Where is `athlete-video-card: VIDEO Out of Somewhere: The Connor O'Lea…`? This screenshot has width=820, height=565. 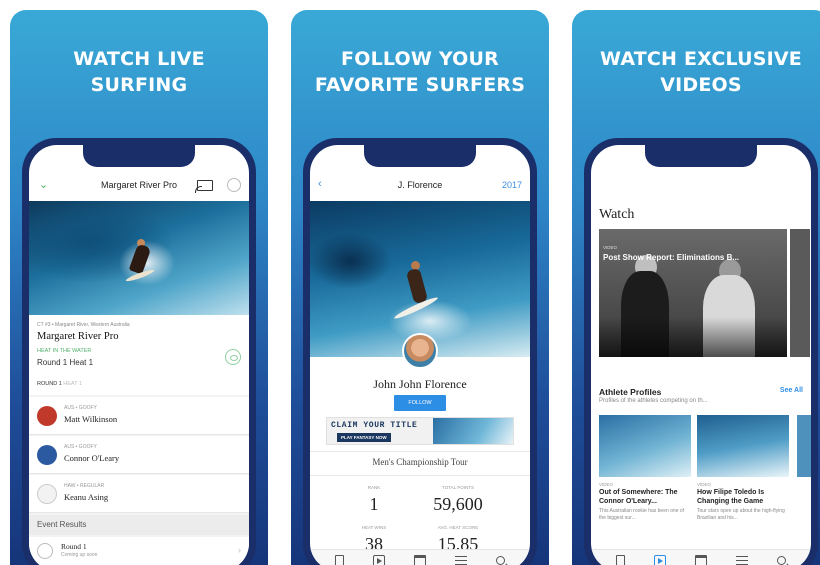 athlete-video-card: VIDEO Out of Somewhere: The Connor O'Lea… is located at coordinates (645, 468).